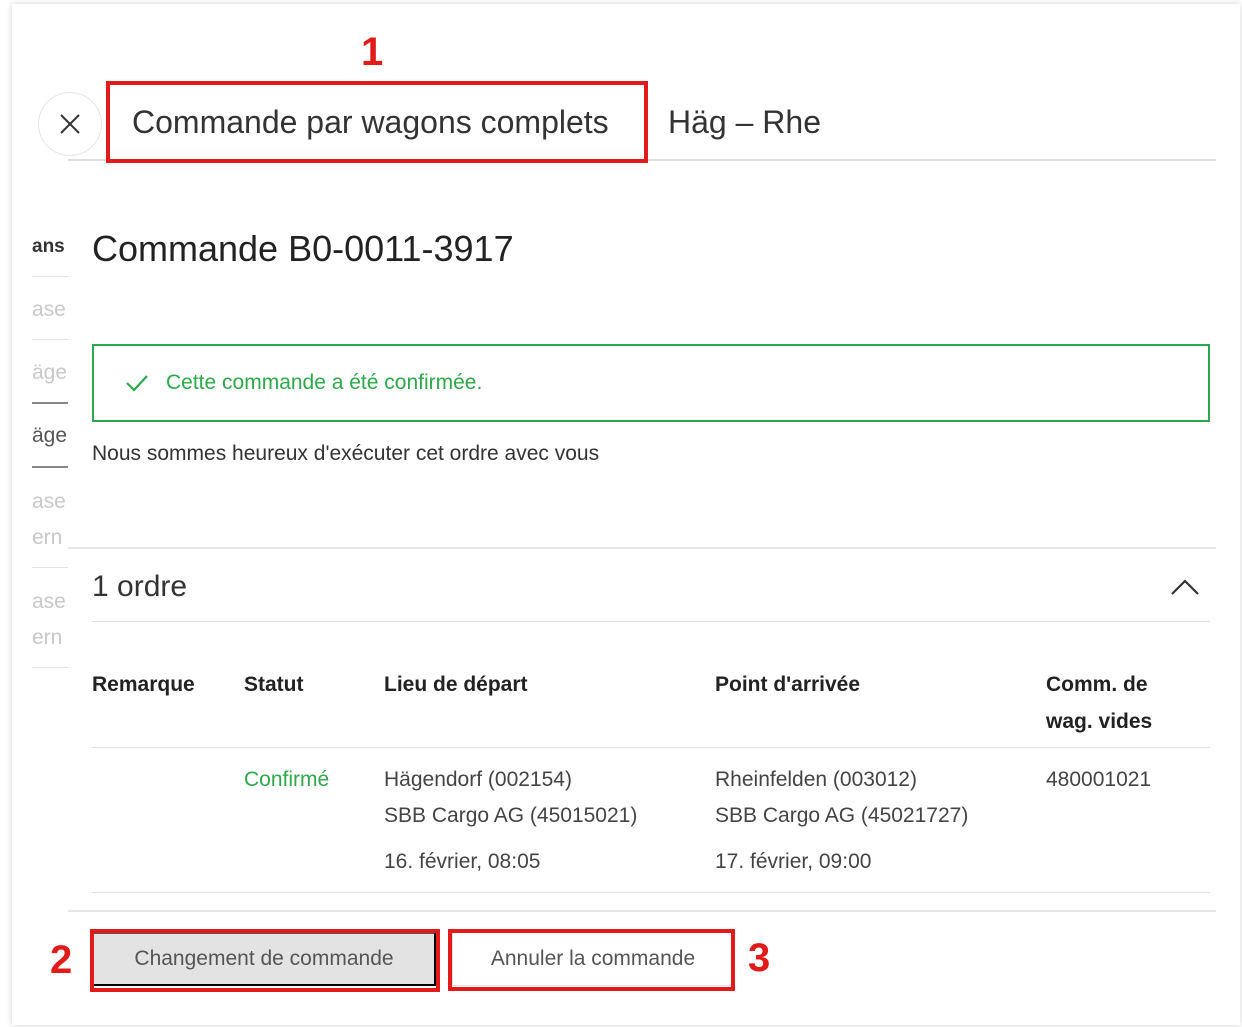 The image size is (1242, 1027). I want to click on order-title: Commande B0-0011-3917, so click(303, 248).